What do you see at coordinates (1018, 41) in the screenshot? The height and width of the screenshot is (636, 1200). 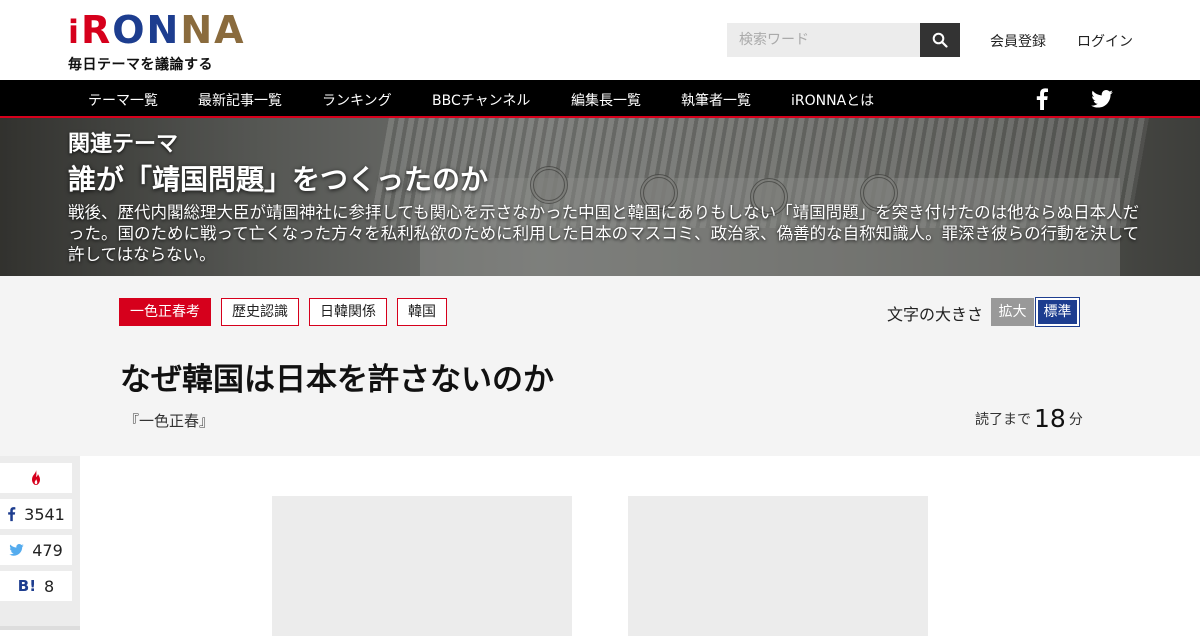 I see `register-link: 会員登録` at bounding box center [1018, 41].